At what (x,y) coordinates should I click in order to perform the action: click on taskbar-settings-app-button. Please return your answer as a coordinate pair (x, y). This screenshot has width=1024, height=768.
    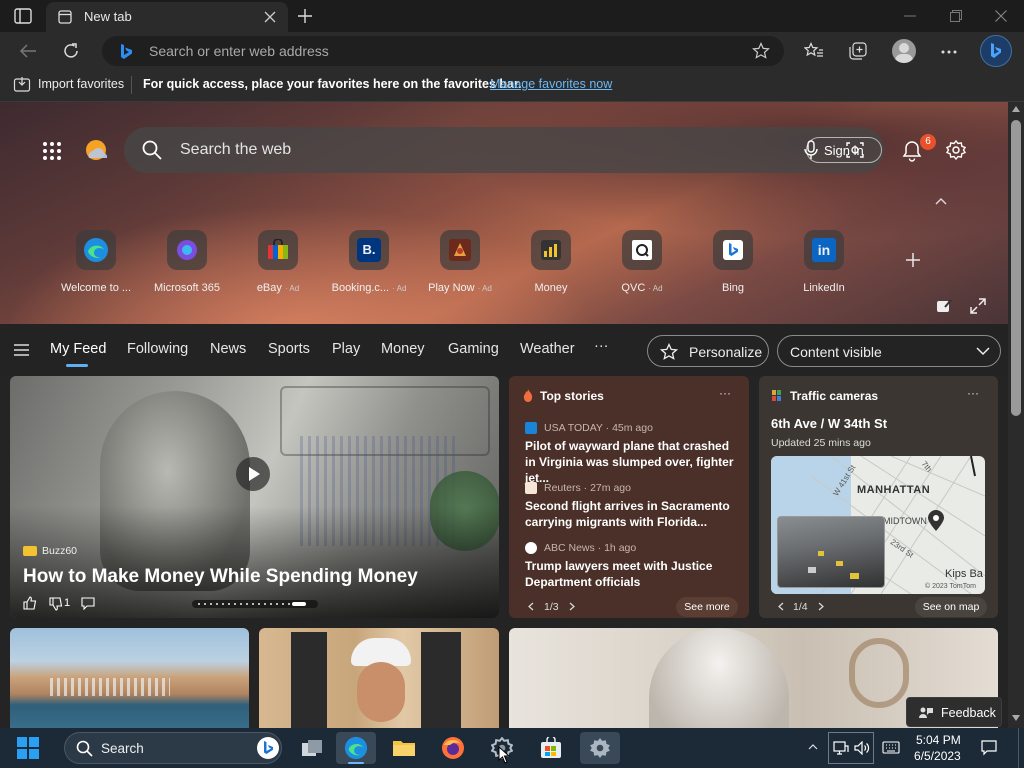
    Looking at the image, I should click on (502, 748).